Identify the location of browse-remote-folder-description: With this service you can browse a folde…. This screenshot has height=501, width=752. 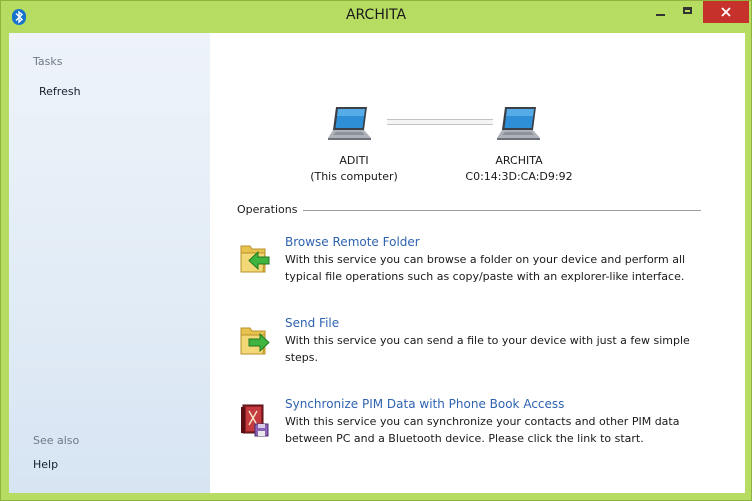
(485, 268).